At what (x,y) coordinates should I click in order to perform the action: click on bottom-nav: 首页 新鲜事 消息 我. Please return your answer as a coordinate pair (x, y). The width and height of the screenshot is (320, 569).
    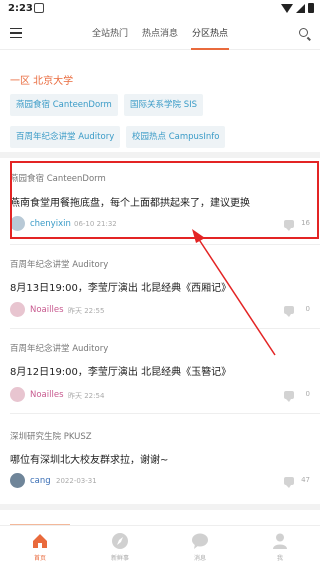
    Looking at the image, I should click on (160, 547).